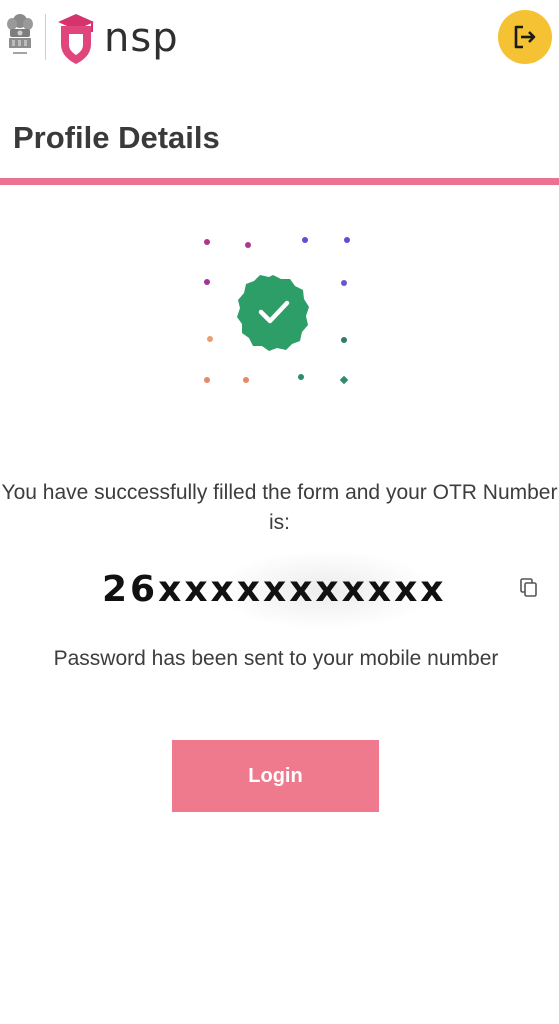  What do you see at coordinates (116, 137) in the screenshot?
I see `page-title: Profile Details` at bounding box center [116, 137].